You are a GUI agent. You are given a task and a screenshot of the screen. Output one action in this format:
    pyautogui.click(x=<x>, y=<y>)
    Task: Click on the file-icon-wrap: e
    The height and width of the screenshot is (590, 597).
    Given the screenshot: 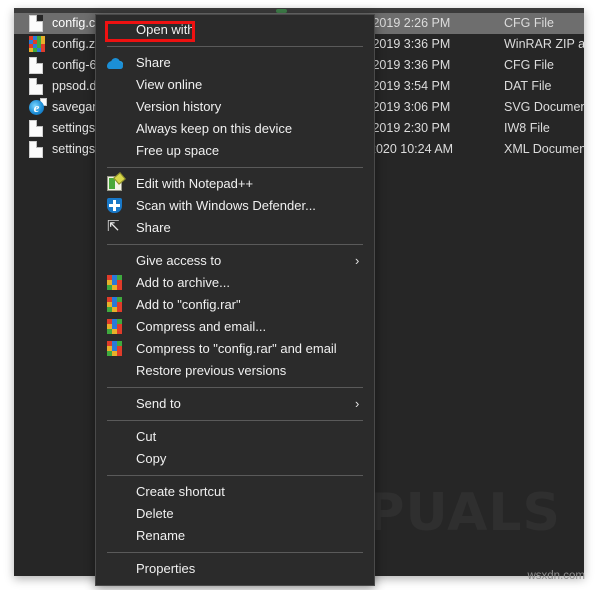 What is the action you would take?
    pyautogui.click(x=38, y=107)
    